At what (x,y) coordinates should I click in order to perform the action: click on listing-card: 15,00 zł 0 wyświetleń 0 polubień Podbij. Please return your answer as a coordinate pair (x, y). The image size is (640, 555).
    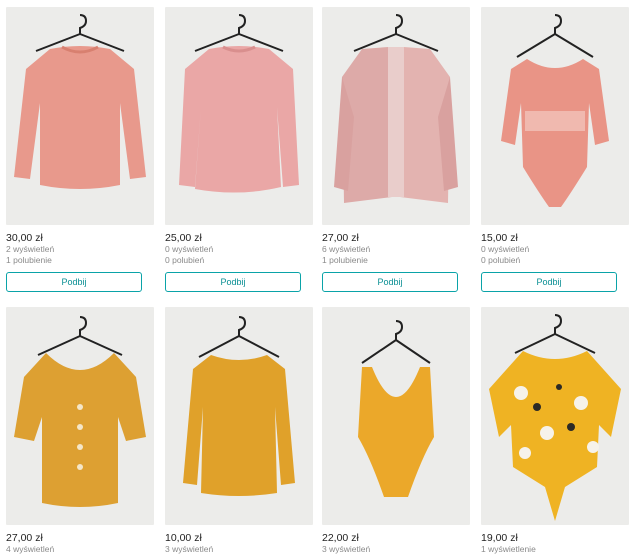
    Looking at the image, I should click on (555, 149).